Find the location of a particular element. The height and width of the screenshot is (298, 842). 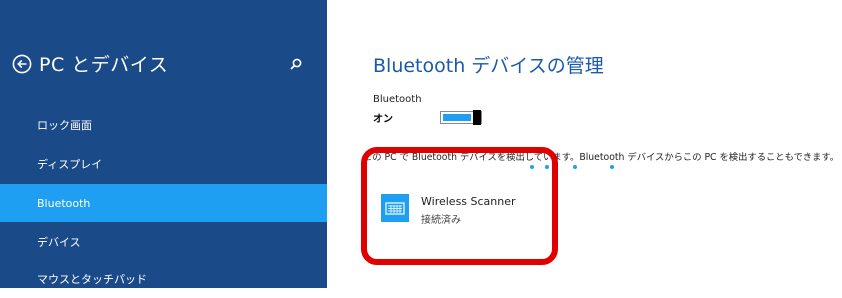

sidebar-item-bluetooth: Bluetooth is located at coordinates (163, 203).